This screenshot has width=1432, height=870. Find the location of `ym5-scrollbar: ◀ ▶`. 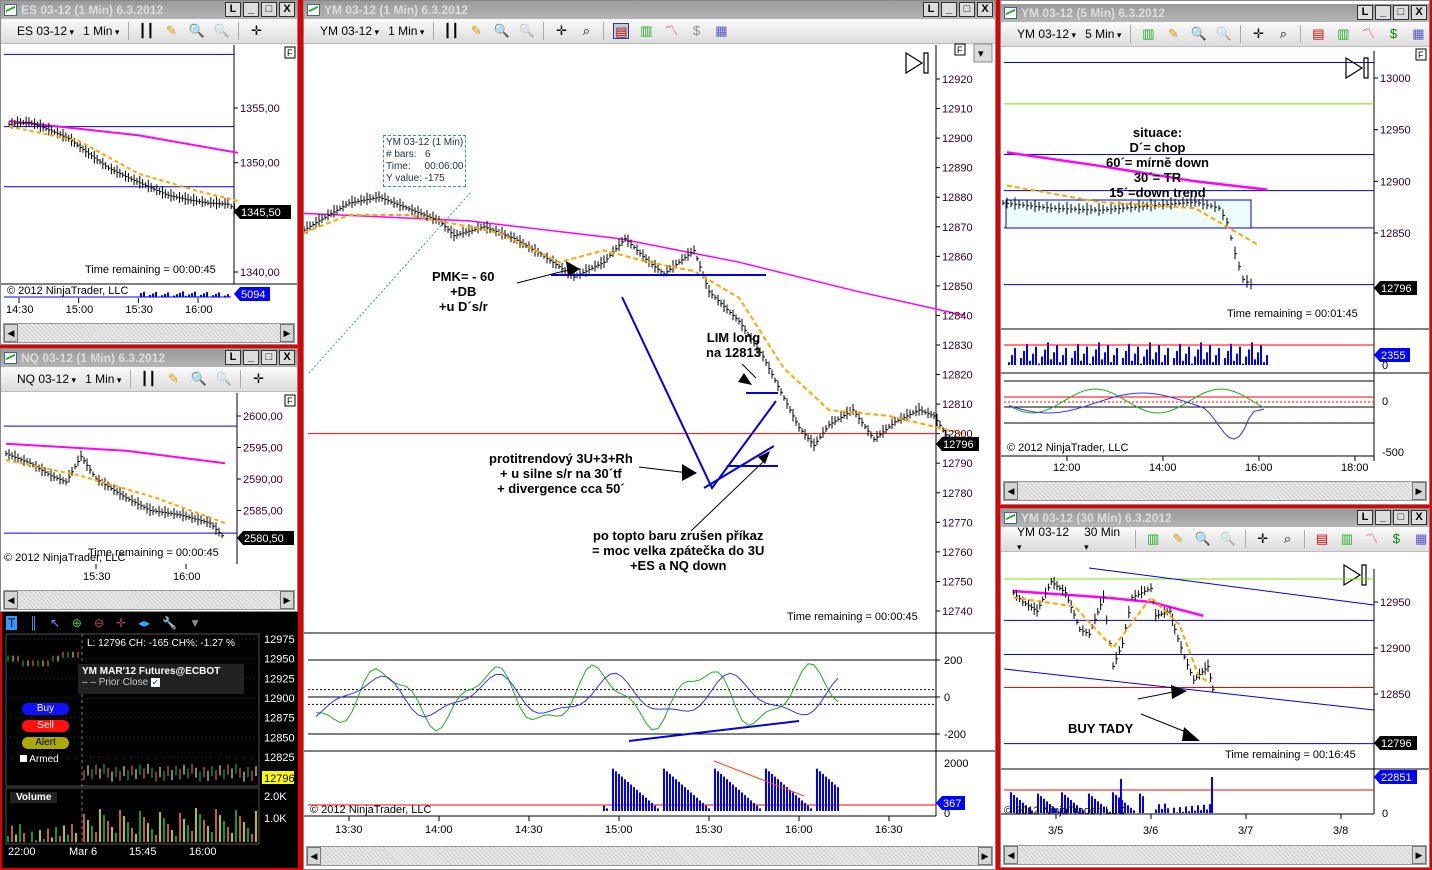

ym5-scrollbar: ◀ ▶ is located at coordinates (1215, 491).